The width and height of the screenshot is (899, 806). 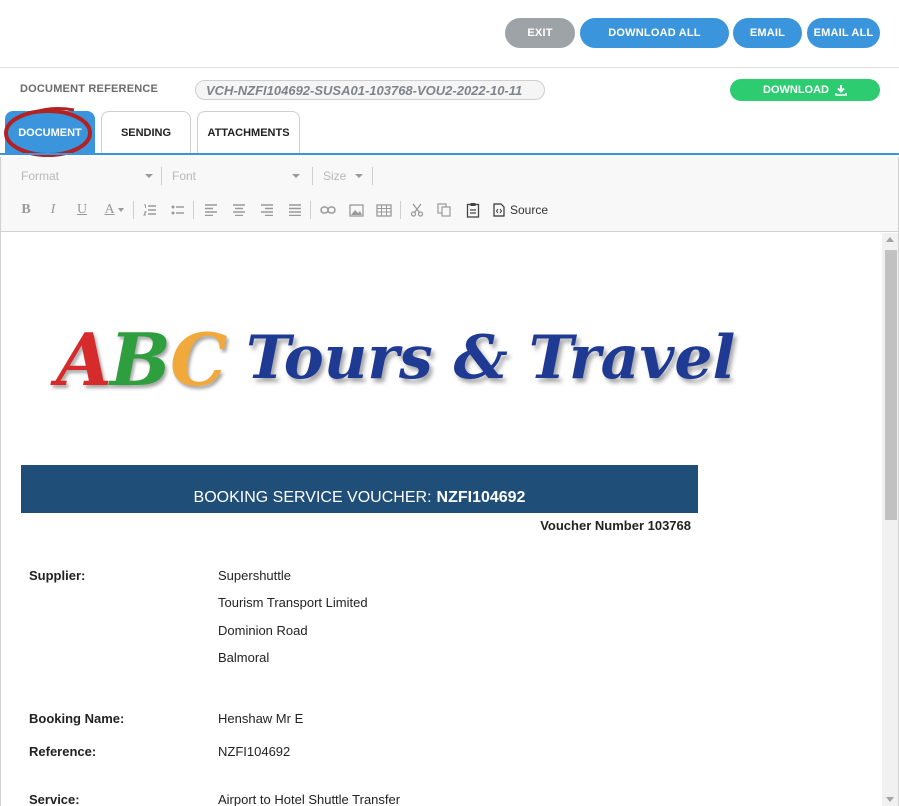 What do you see at coordinates (444, 210) in the screenshot?
I see `copy-icon` at bounding box center [444, 210].